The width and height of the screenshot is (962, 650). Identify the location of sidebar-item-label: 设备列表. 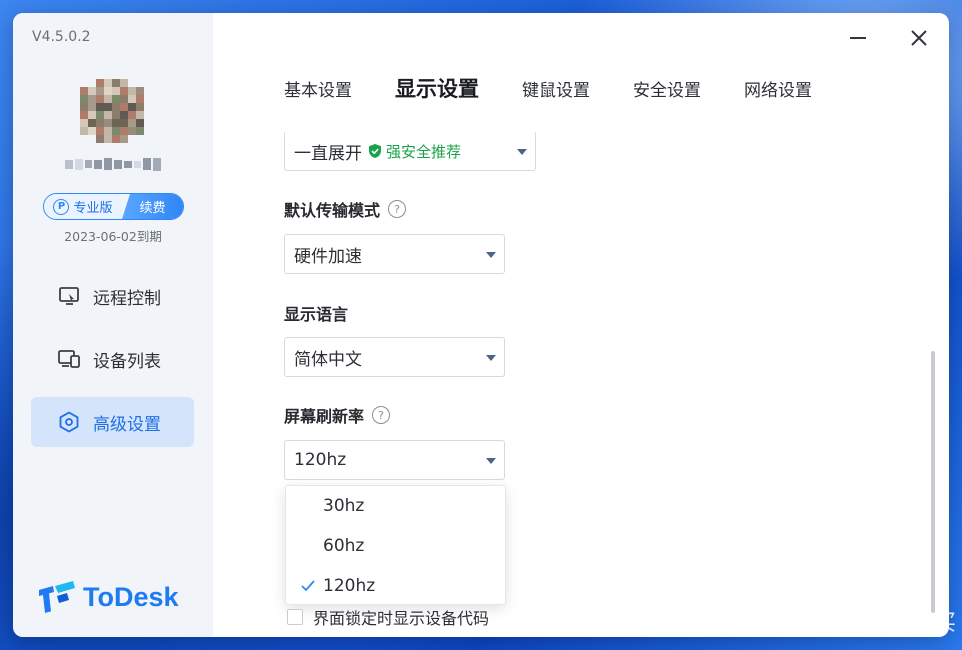
(127, 361).